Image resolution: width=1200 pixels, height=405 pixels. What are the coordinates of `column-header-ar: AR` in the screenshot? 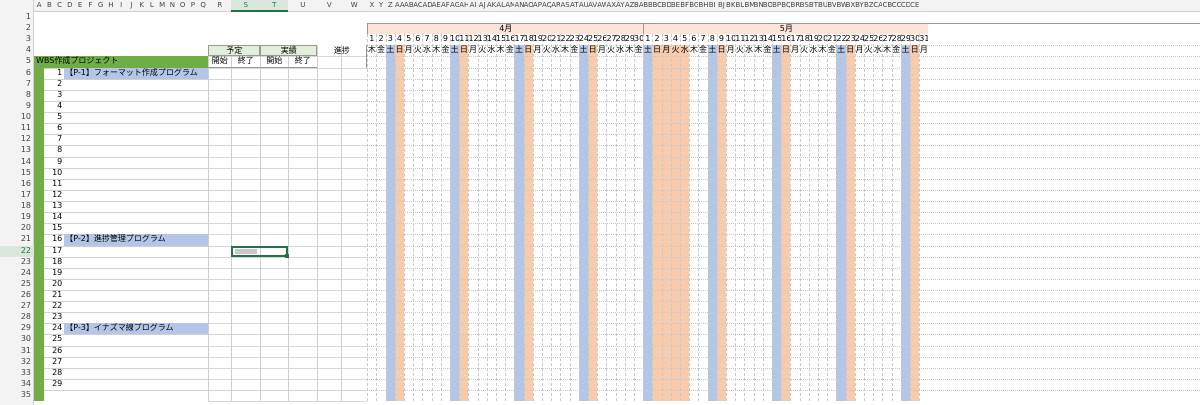 It's located at (555, 6).